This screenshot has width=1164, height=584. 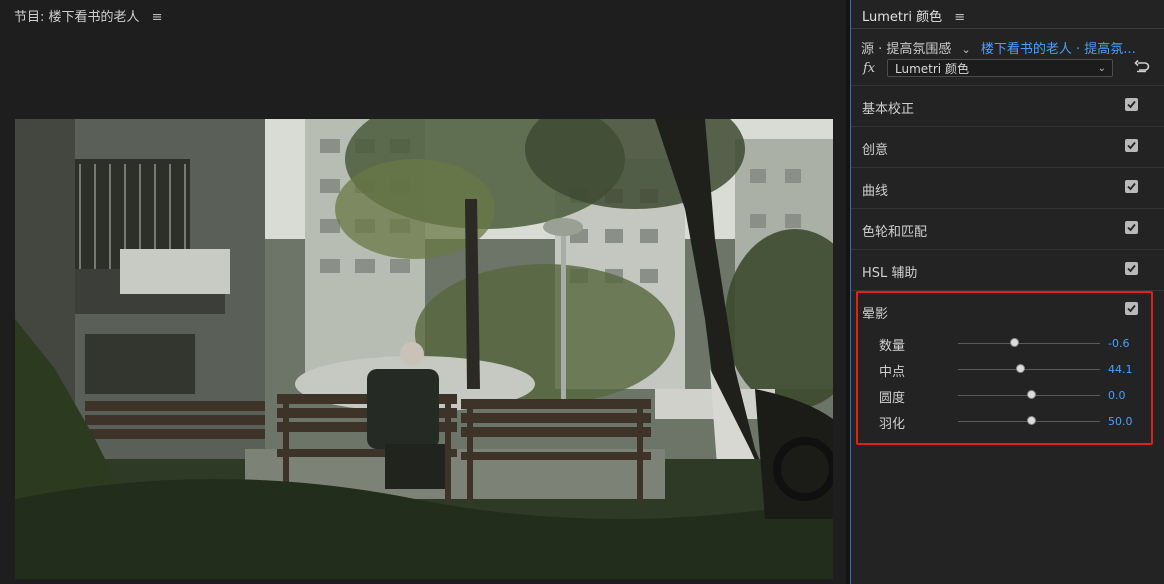 What do you see at coordinates (1020, 368) in the screenshot?
I see `midpoint-slider-thumb` at bounding box center [1020, 368].